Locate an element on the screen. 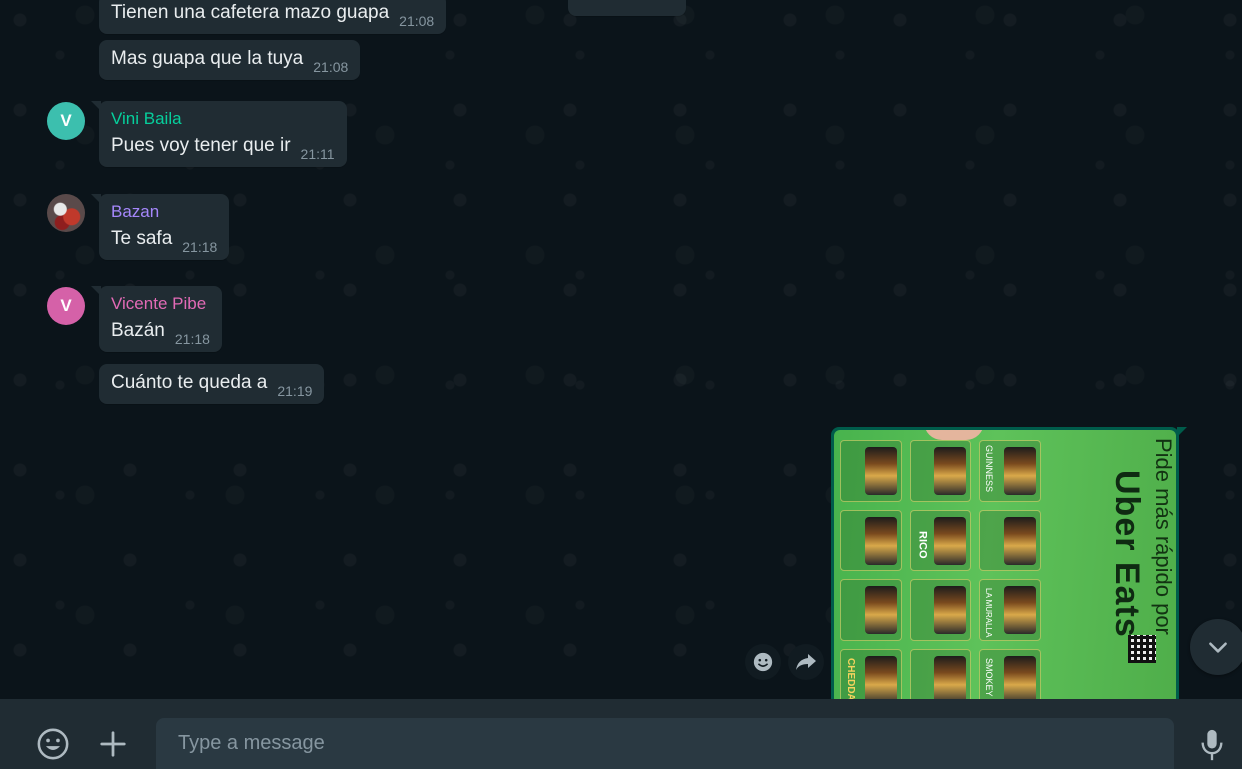  message-text: Pues voy tener que ir is located at coordinates (201, 145).